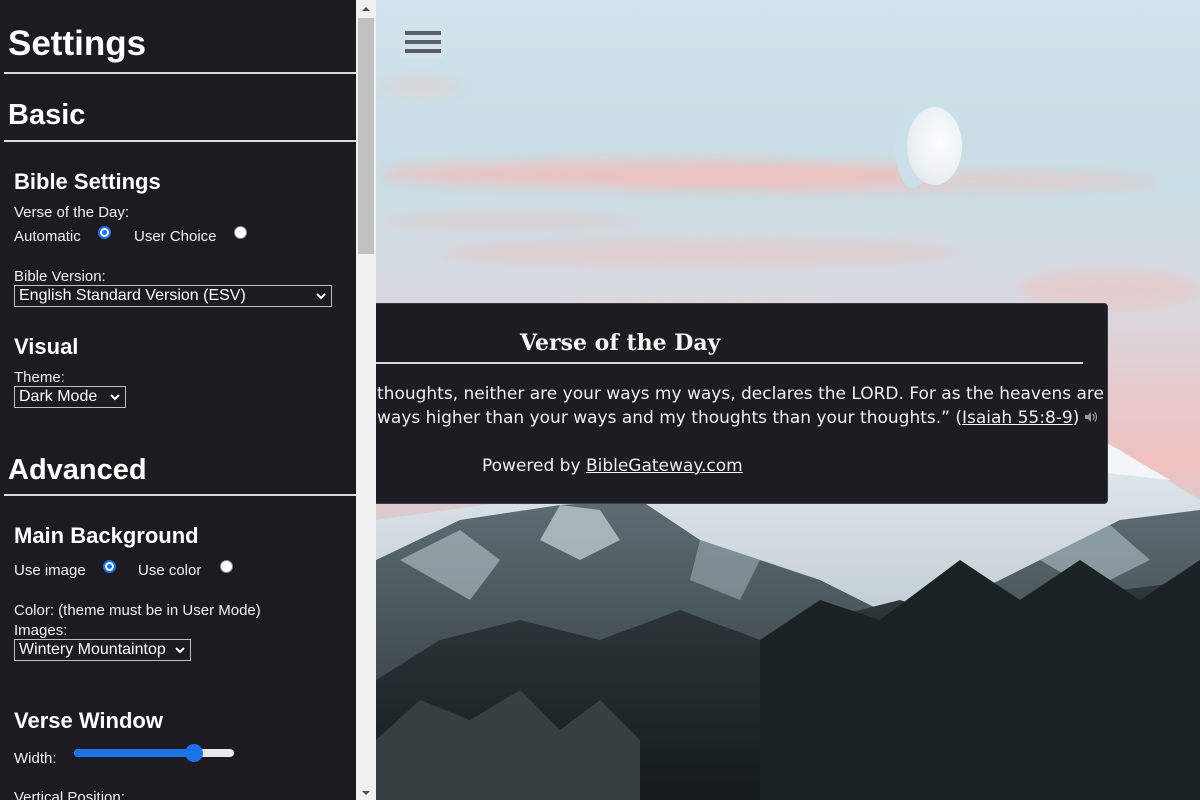 This screenshot has width=1200, height=800. What do you see at coordinates (92, 649) in the screenshot?
I see `images-value: Wintery Mountaintop` at bounding box center [92, 649].